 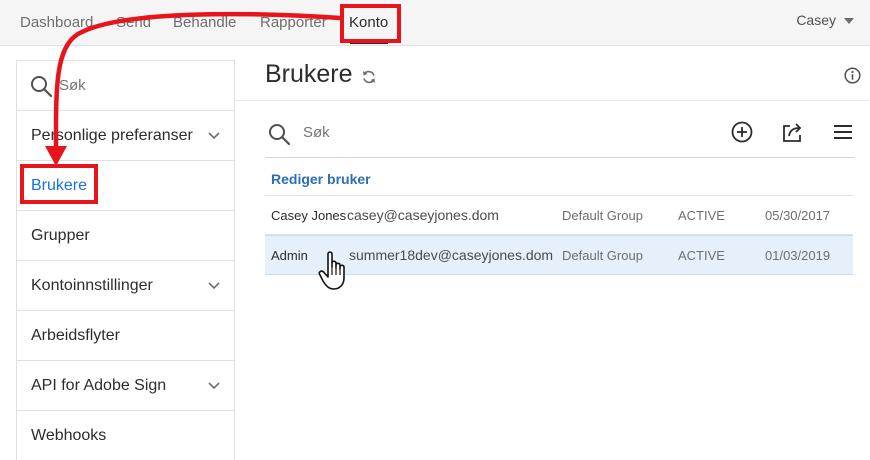 I want to click on sidebar-item-kontoinnstillinger: Kontoinnstillinger, so click(x=125, y=286).